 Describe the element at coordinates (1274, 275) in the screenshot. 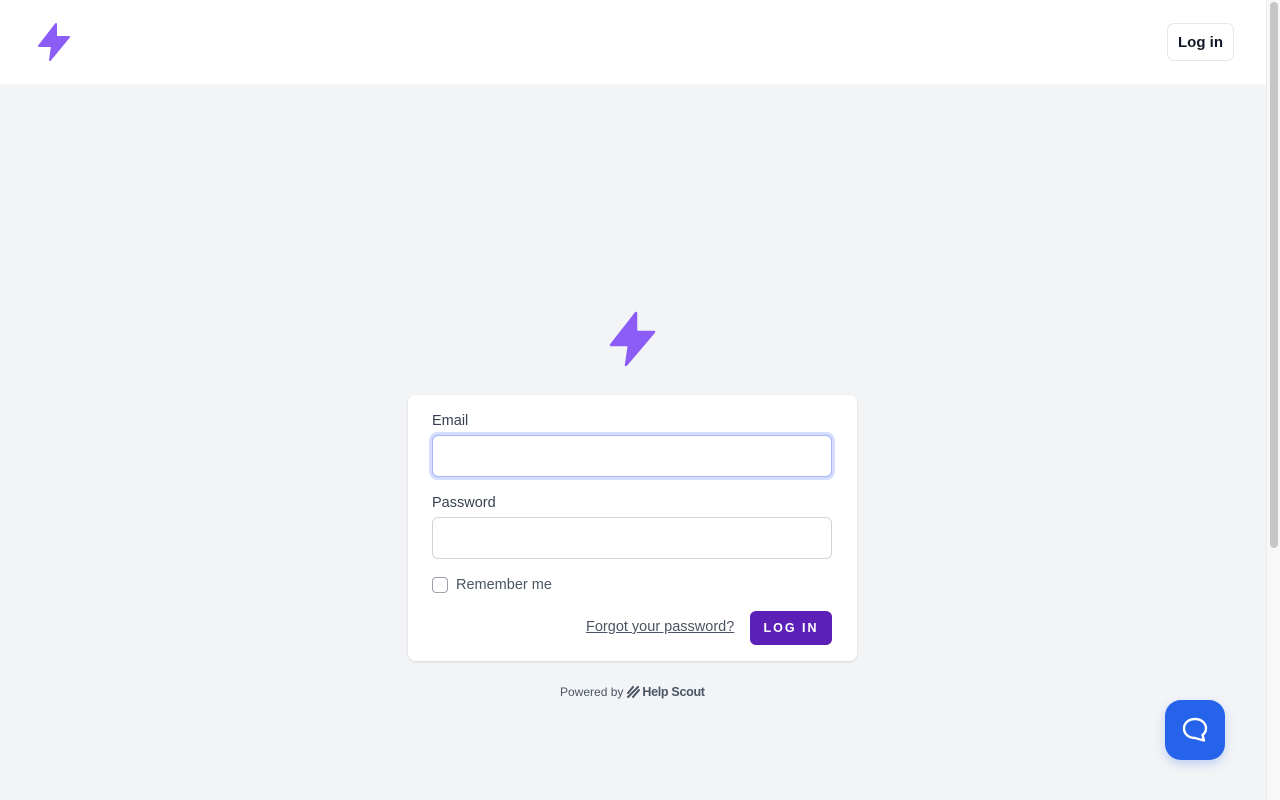

I see `scrollbar-thumb` at that location.